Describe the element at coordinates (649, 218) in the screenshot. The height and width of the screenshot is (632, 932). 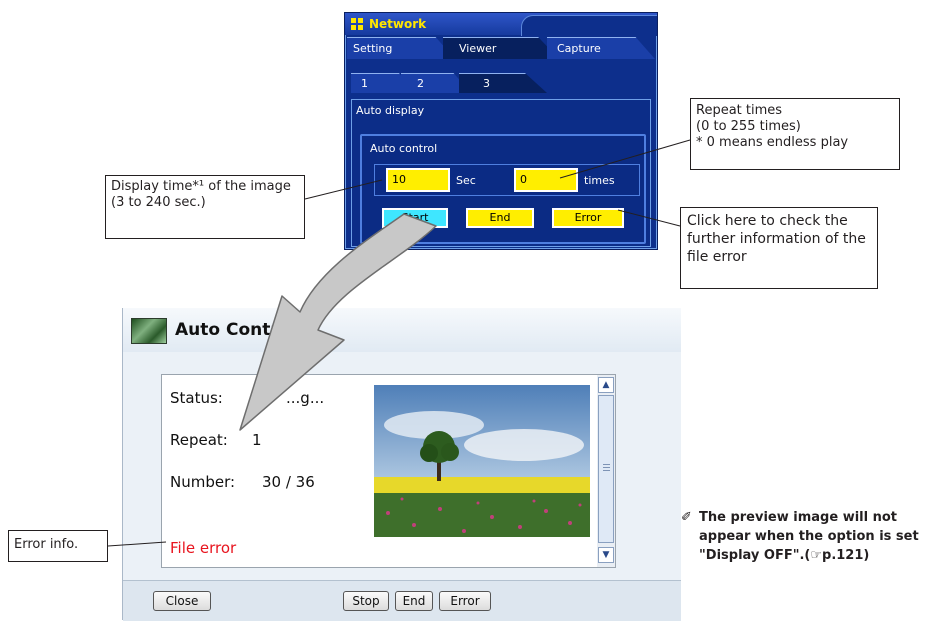
I see `leader-error-button` at that location.